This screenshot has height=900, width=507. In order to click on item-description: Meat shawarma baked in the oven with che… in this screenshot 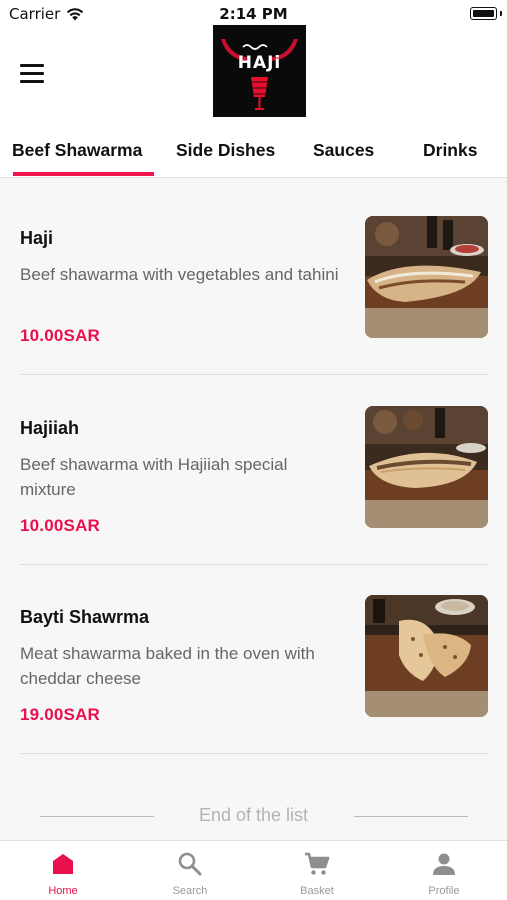, I will do `click(167, 666)`.